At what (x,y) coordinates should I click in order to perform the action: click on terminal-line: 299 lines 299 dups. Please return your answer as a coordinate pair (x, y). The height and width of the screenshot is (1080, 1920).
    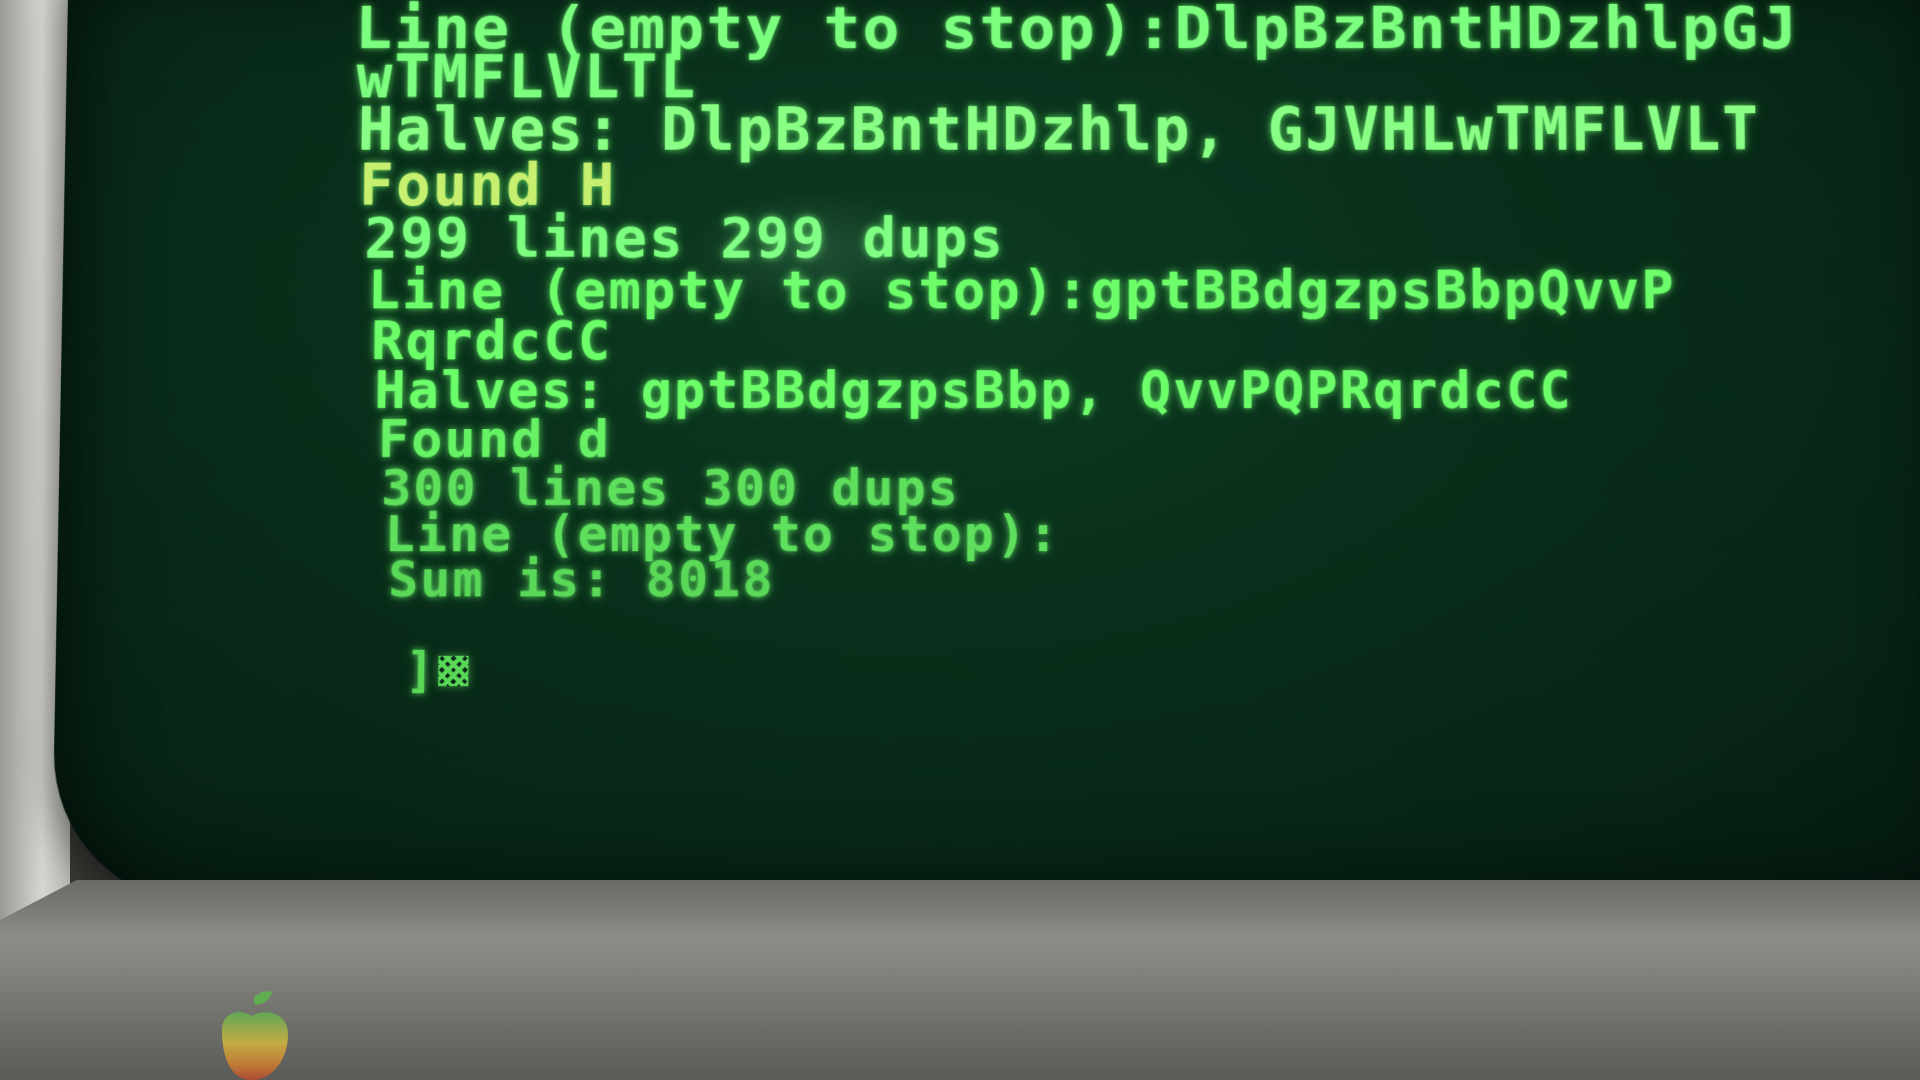
    Looking at the image, I should click on (684, 238).